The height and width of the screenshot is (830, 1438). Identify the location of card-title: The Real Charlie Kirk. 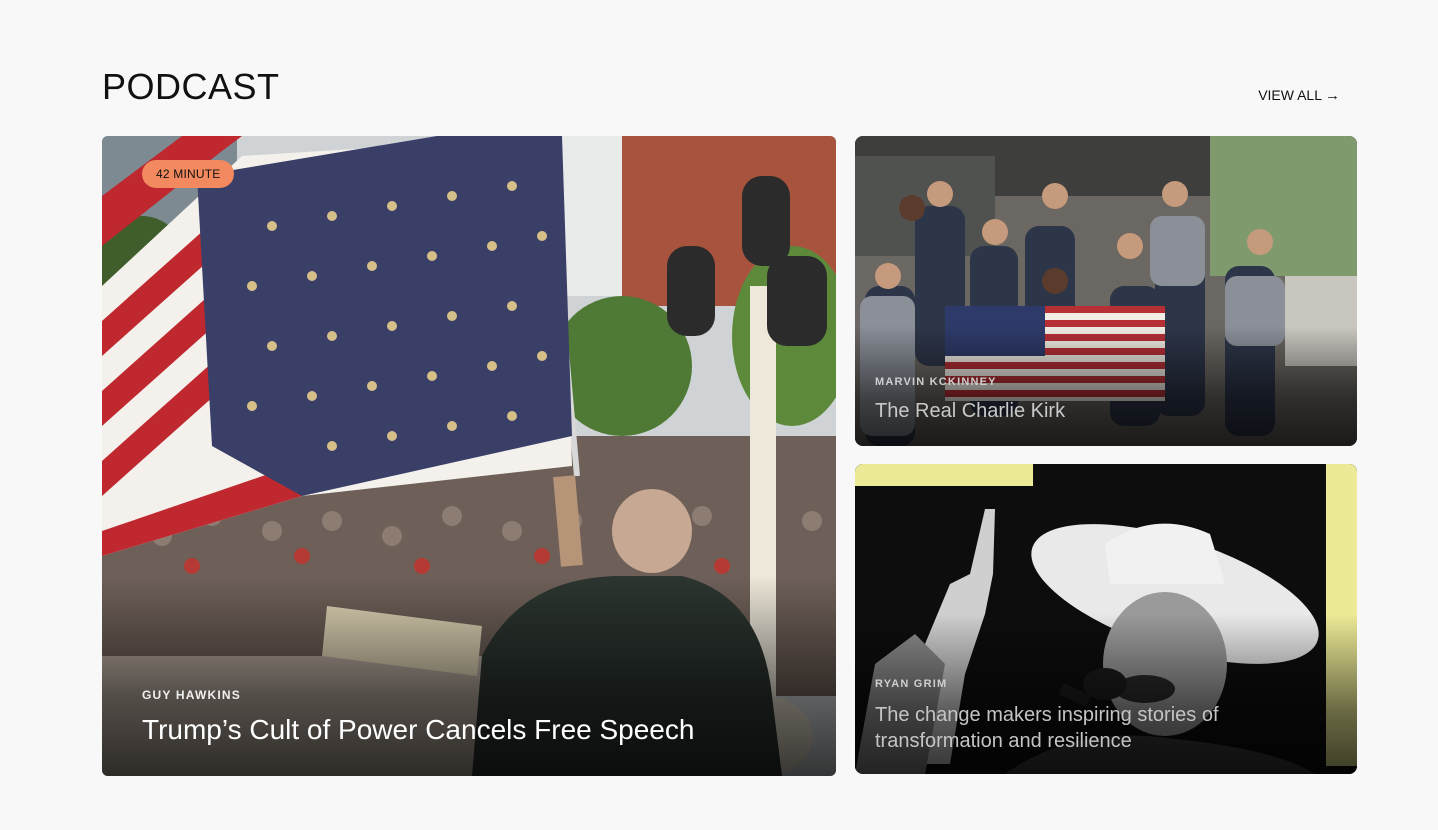
(1105, 411).